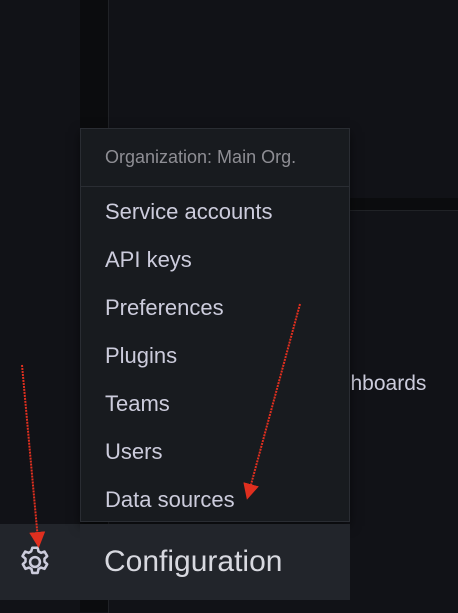  What do you see at coordinates (215, 356) in the screenshot?
I see `menu-item-plugins: Plugins` at bounding box center [215, 356].